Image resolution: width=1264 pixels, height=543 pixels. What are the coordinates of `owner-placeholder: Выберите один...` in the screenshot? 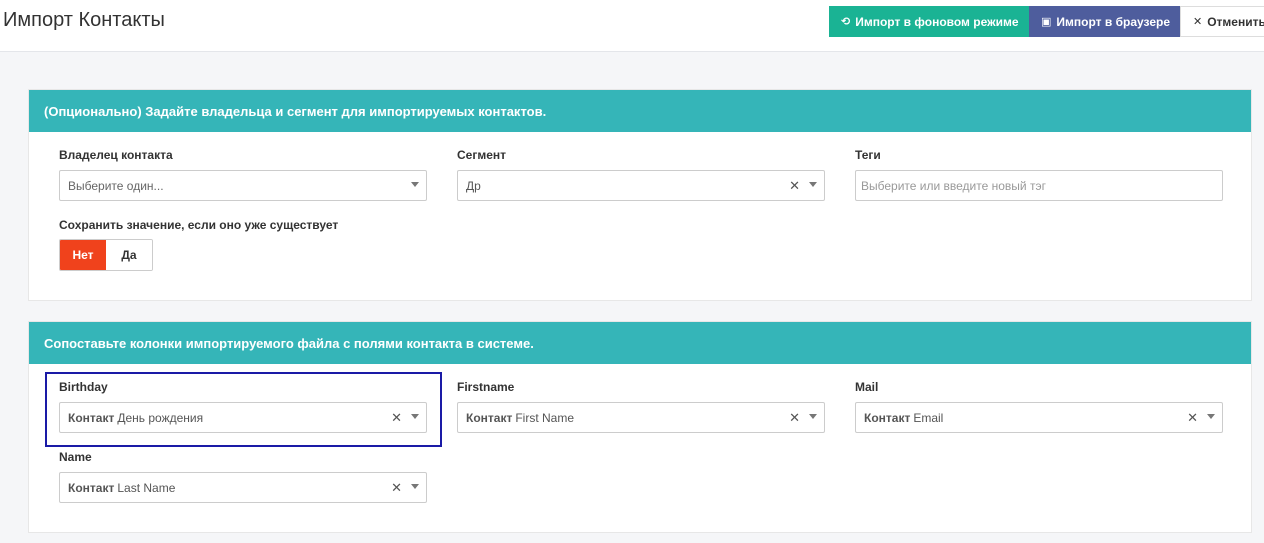 It's located at (116, 185).